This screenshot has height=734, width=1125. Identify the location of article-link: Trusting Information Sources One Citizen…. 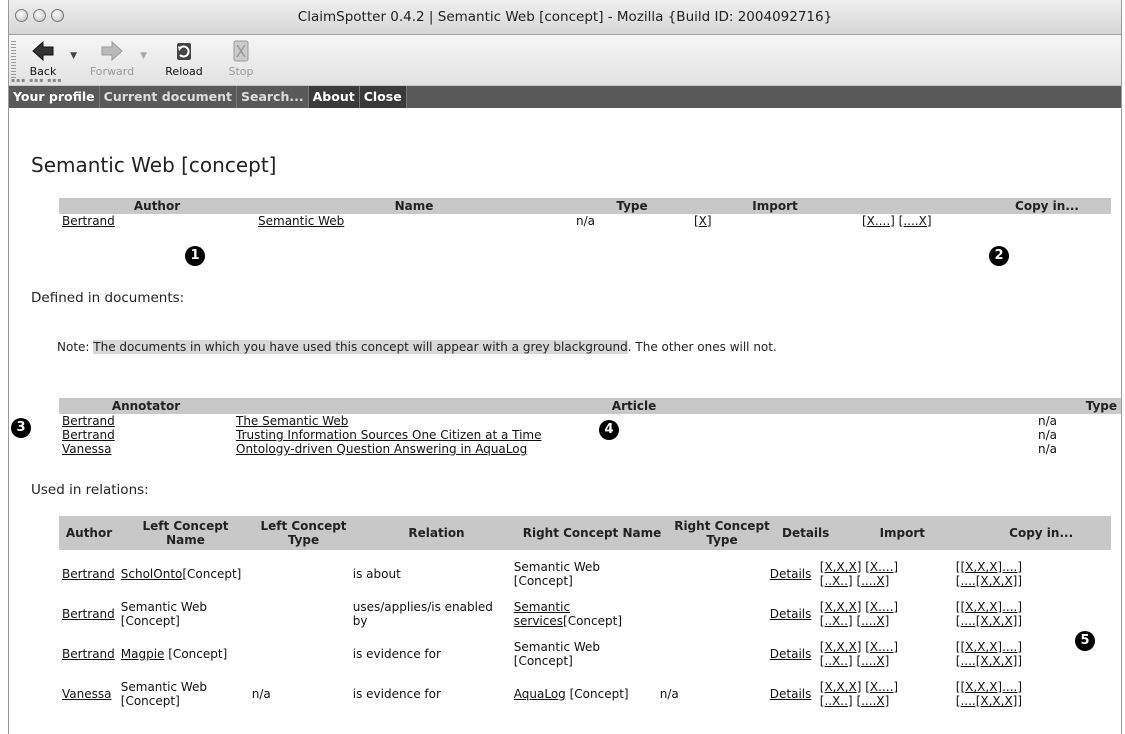
(389, 435).